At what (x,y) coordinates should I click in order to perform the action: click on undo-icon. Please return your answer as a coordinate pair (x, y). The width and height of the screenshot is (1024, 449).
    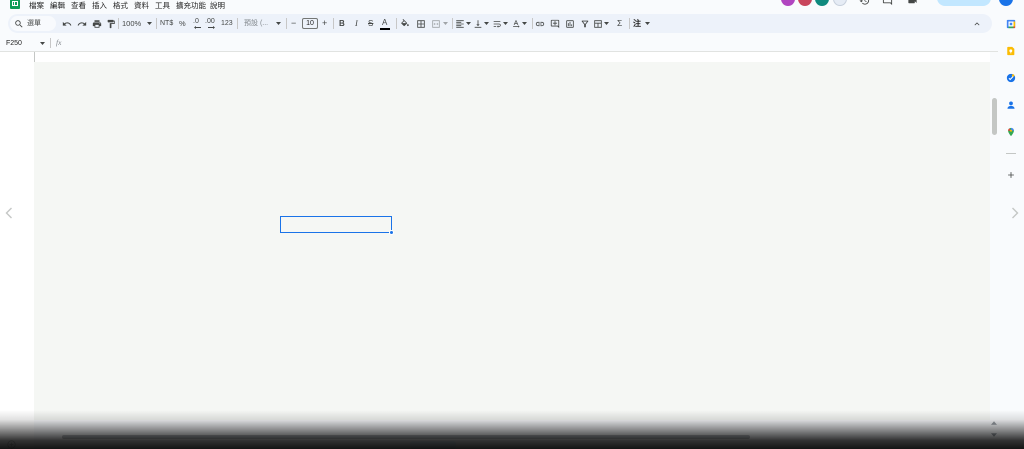
    Looking at the image, I should click on (67, 24).